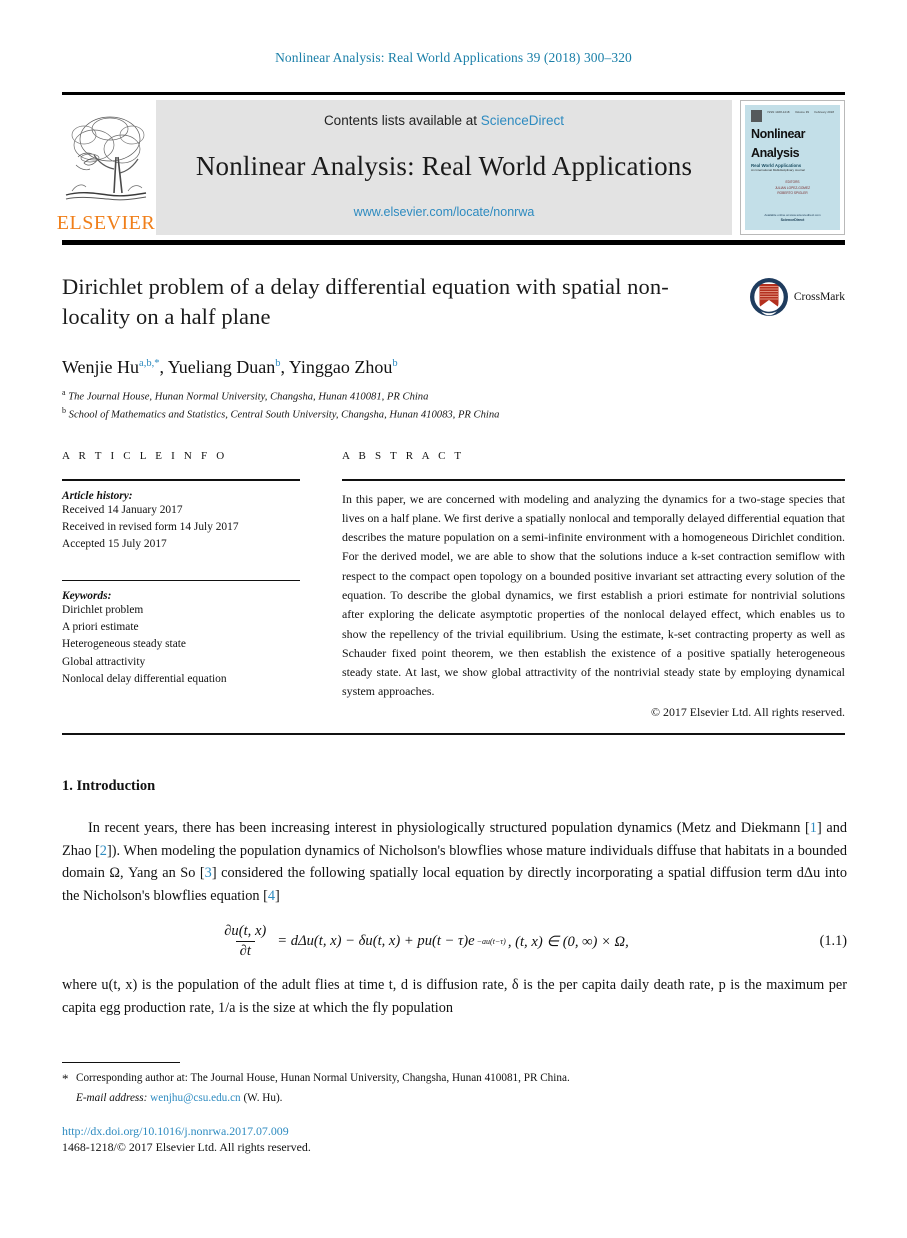 This screenshot has width=907, height=1238. I want to click on author-name: Yueliang Duan, so click(221, 367).